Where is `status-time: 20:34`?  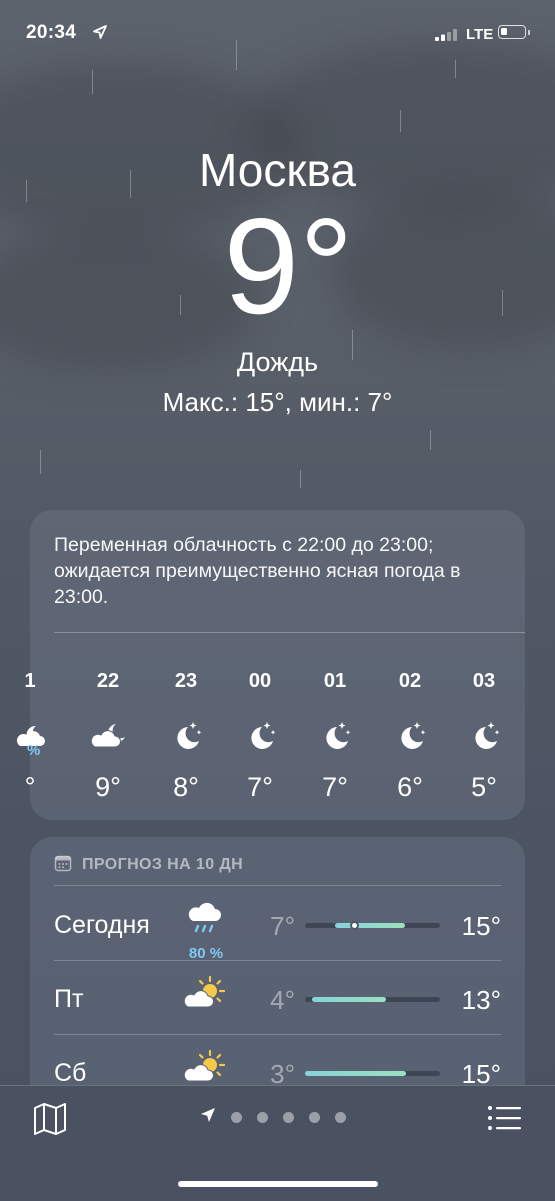
status-time: 20:34 is located at coordinates (51, 32).